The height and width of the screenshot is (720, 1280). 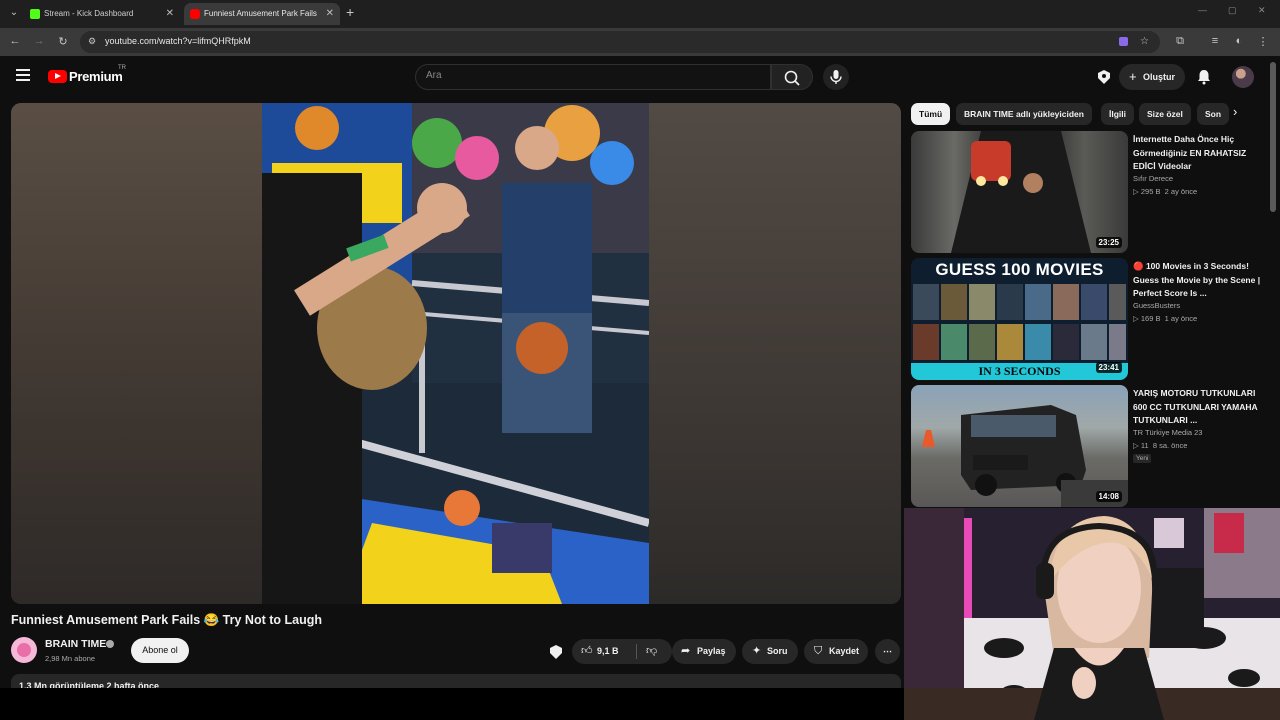 What do you see at coordinates (1024, 114) in the screenshot?
I see `chip-from-channel: BRAIN TIME adlı yükleyiciden` at bounding box center [1024, 114].